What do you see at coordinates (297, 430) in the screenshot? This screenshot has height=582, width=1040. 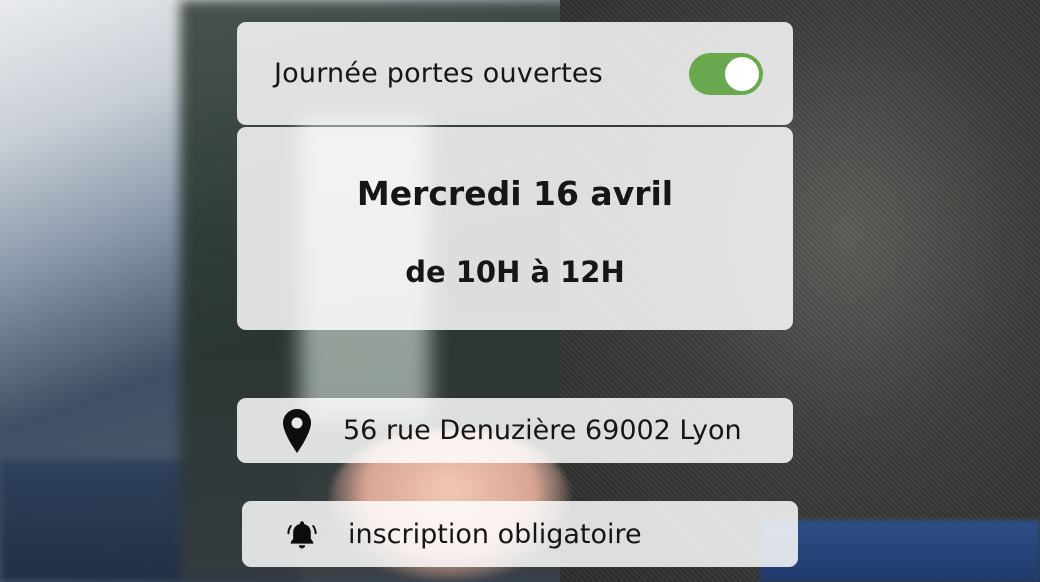 I see `location-pin-icon` at bounding box center [297, 430].